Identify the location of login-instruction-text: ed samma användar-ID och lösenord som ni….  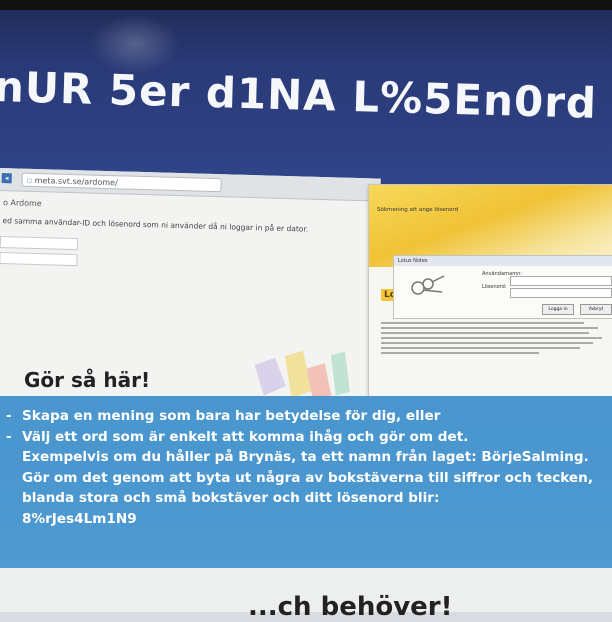
(155, 225).